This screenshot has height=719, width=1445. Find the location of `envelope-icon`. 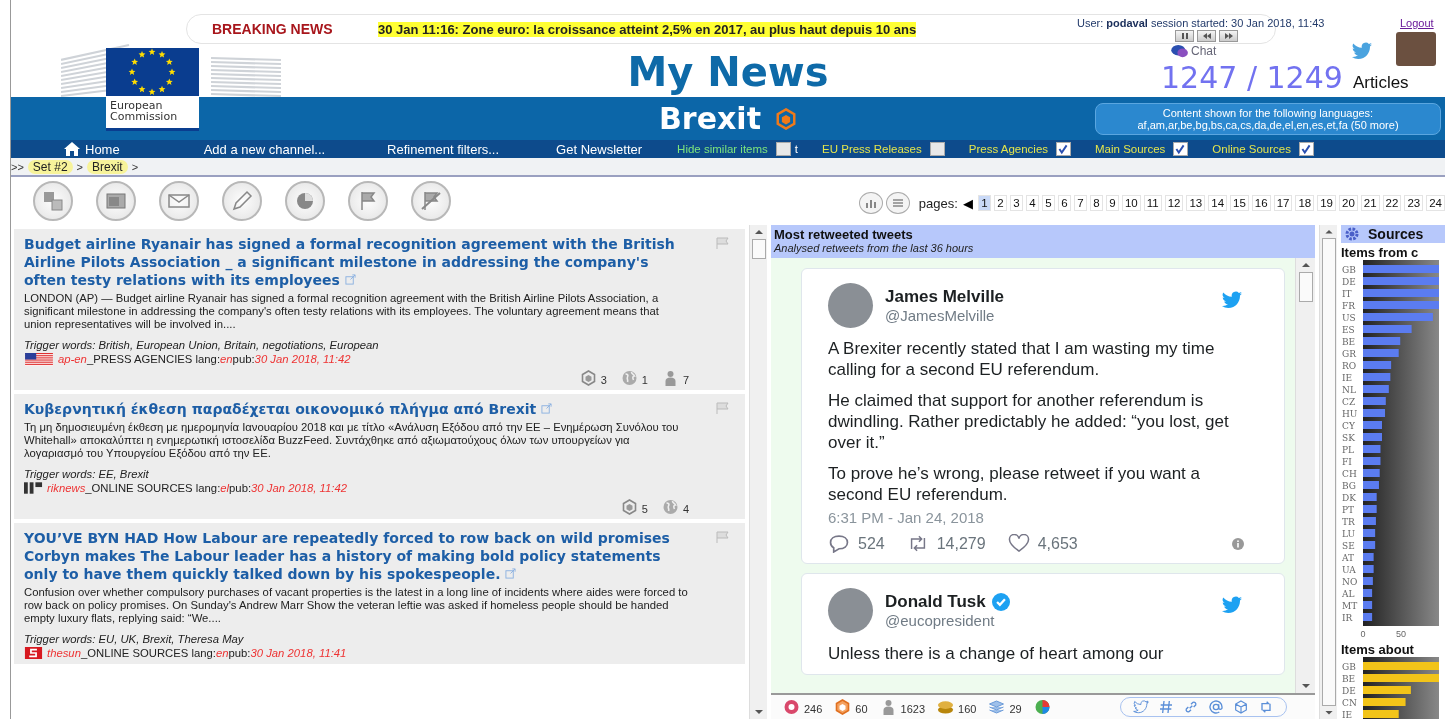

envelope-icon is located at coordinates (179, 201).